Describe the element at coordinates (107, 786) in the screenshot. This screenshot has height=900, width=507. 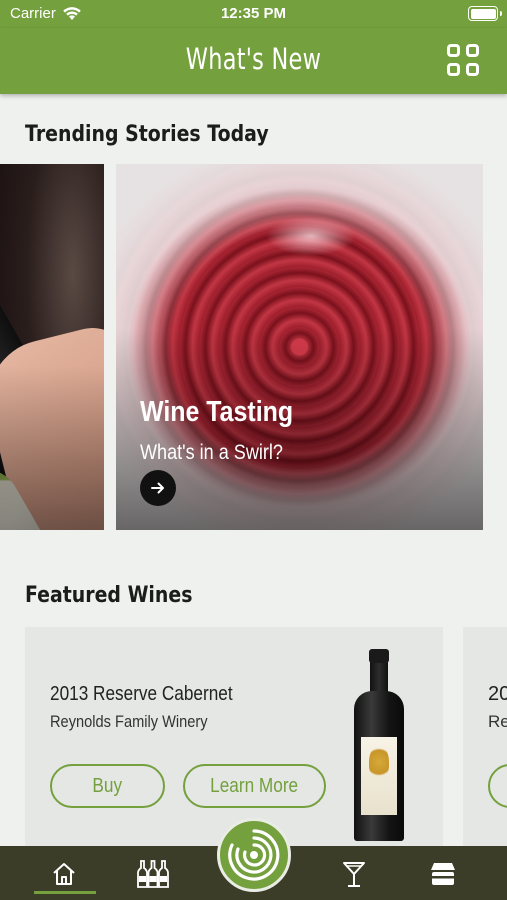
I see `buy-button: Buy` at that location.